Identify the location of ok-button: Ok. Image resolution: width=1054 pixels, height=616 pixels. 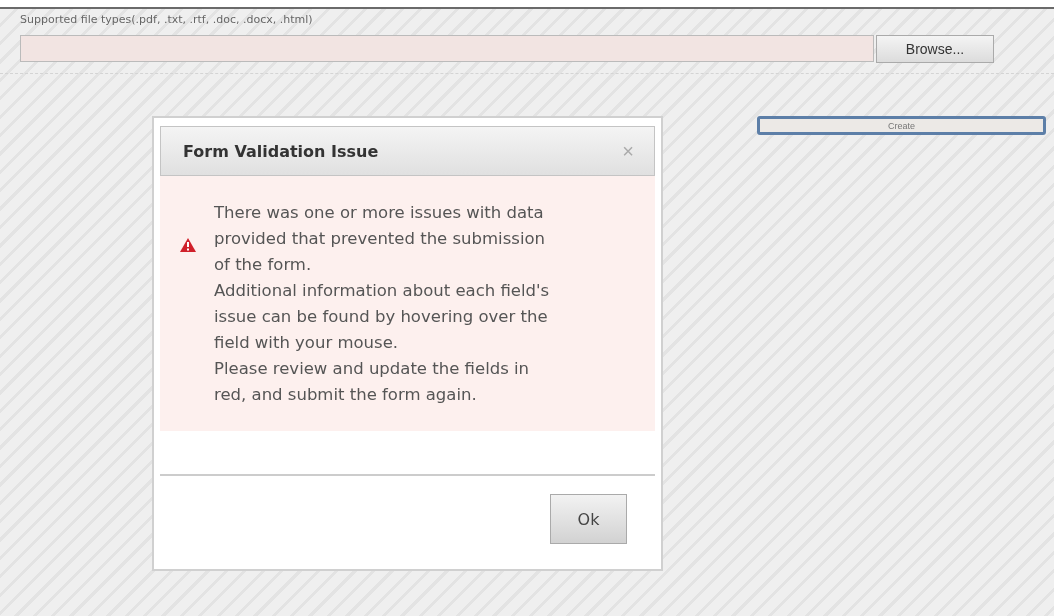
(588, 519).